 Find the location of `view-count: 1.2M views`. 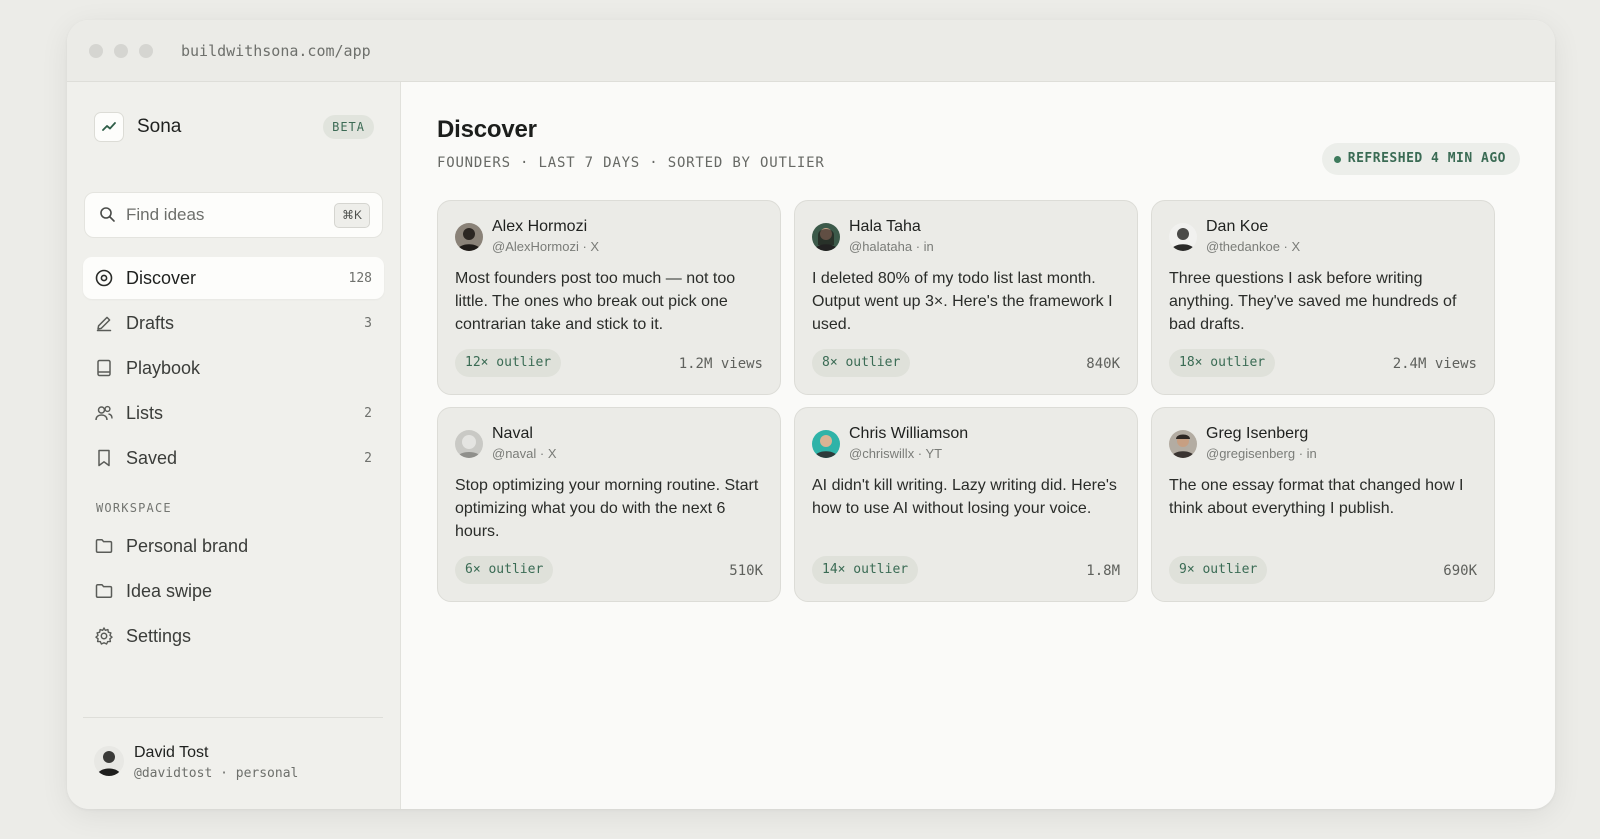

view-count: 1.2M views is located at coordinates (720, 364).